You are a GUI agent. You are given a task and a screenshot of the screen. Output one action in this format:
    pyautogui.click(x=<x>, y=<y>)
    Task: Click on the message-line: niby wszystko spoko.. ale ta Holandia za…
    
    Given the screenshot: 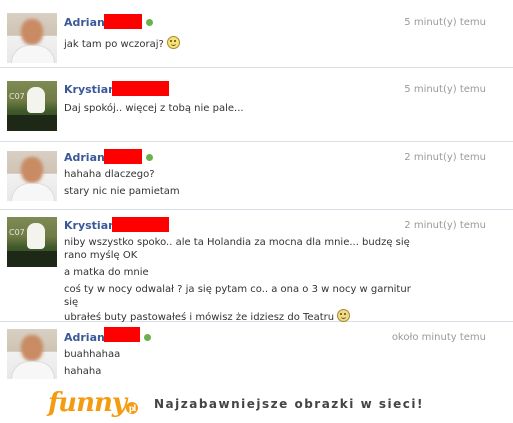 What is the action you would take?
    pyautogui.click(x=237, y=242)
    